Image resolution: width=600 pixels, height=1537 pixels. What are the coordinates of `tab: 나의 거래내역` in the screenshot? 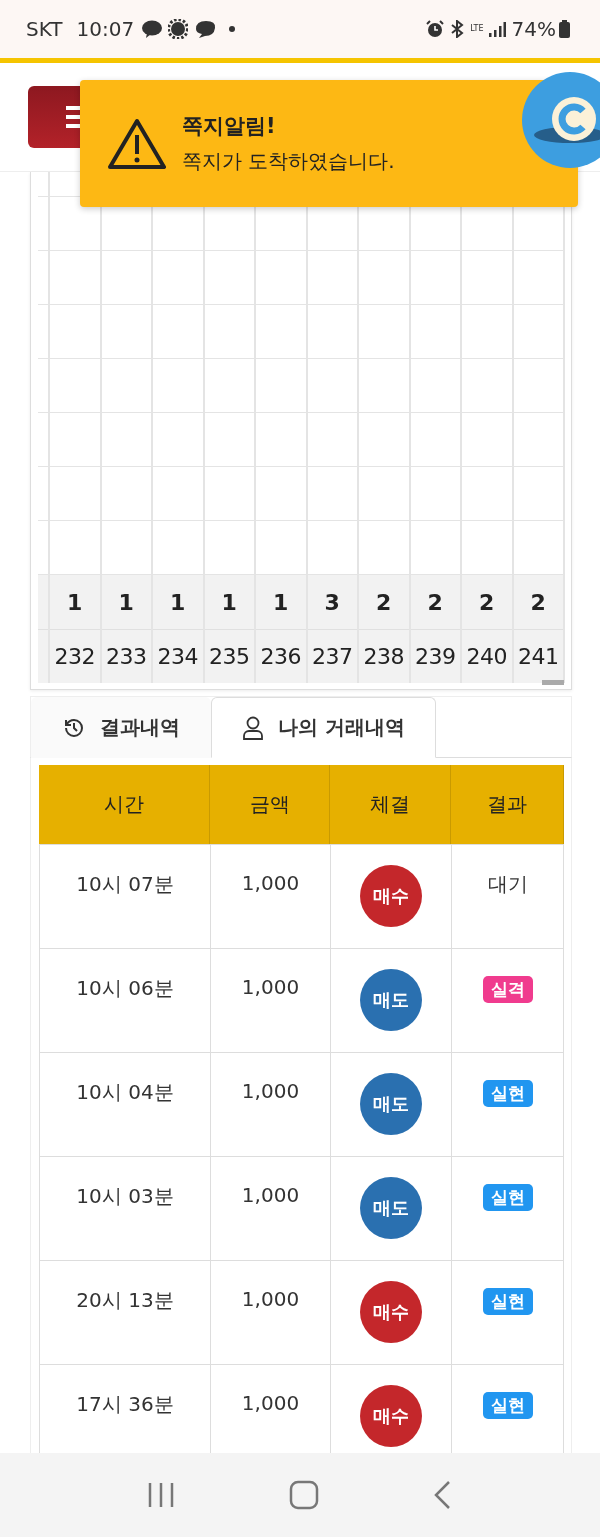 It's located at (323, 727).